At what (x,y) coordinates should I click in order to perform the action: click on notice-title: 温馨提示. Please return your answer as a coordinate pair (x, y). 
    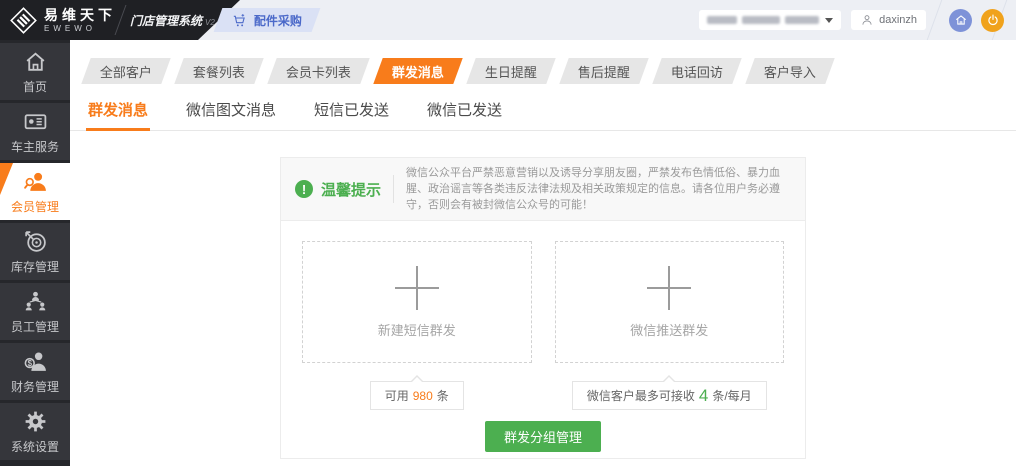
    Looking at the image, I should click on (351, 190).